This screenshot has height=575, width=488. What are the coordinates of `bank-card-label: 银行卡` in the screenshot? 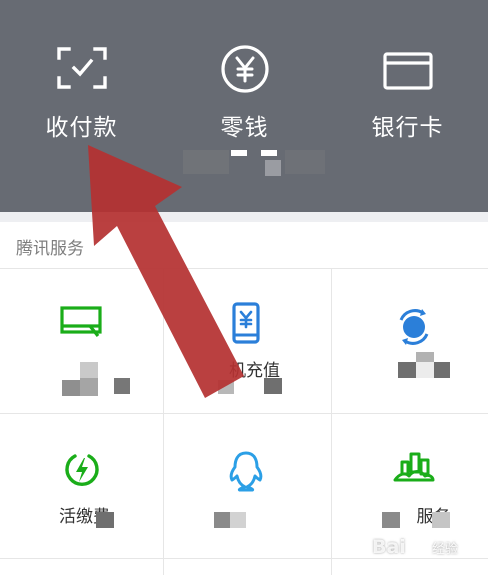 It's located at (407, 128).